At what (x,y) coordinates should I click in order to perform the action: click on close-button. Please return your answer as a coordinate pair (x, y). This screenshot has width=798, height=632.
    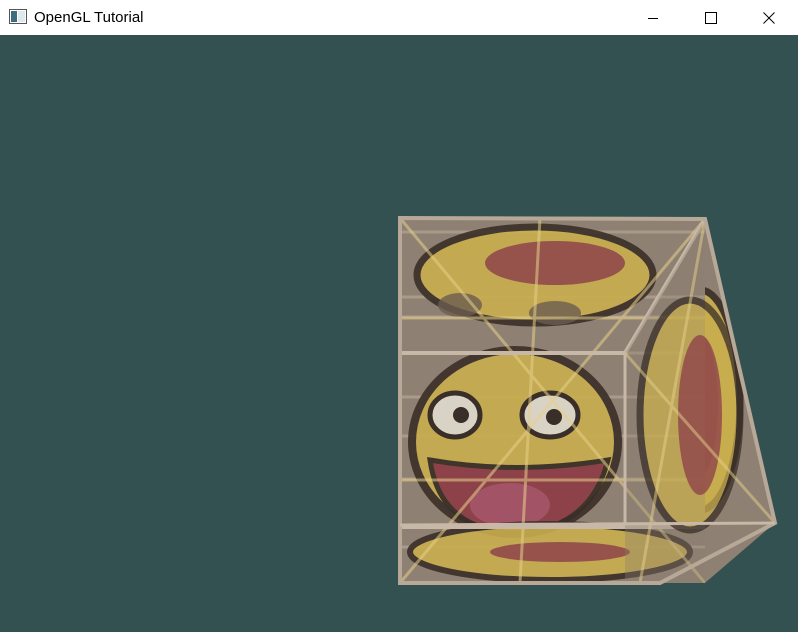
    Looking at the image, I should click on (769, 17).